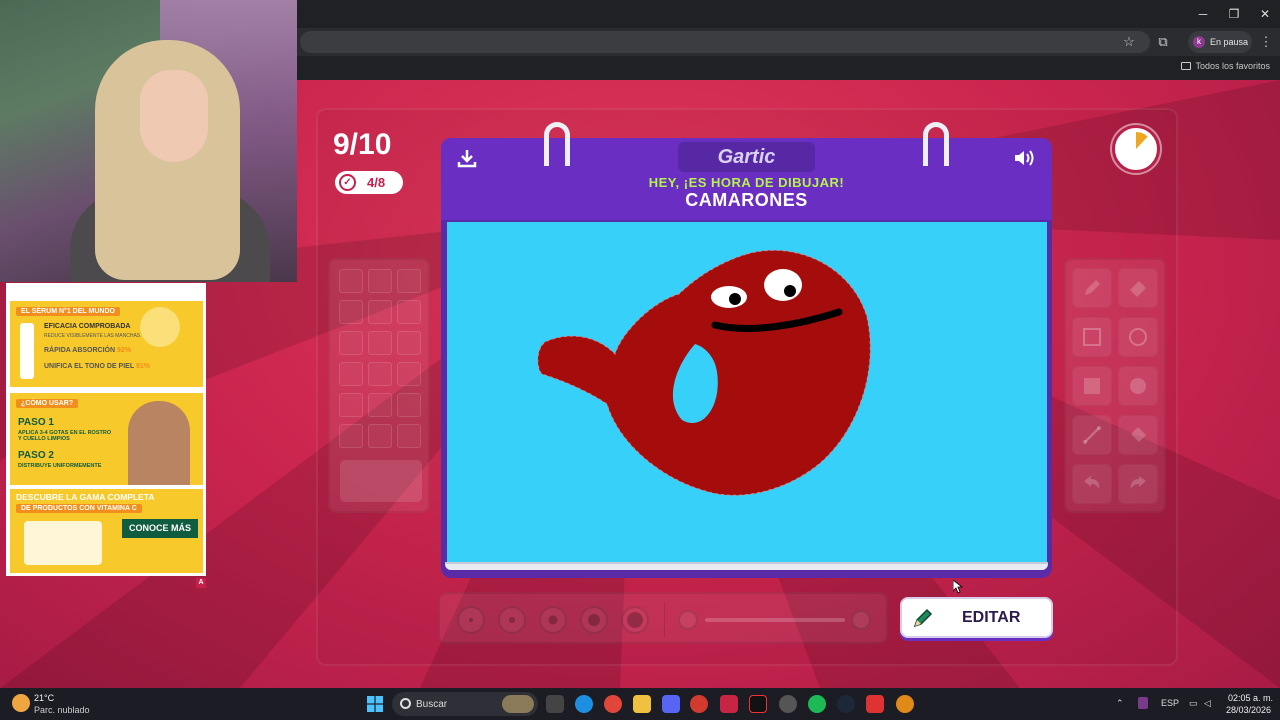 This screenshot has height=720, width=1280. Describe the element at coordinates (1115, 385) in the screenshot. I see `tool-panel` at that location.